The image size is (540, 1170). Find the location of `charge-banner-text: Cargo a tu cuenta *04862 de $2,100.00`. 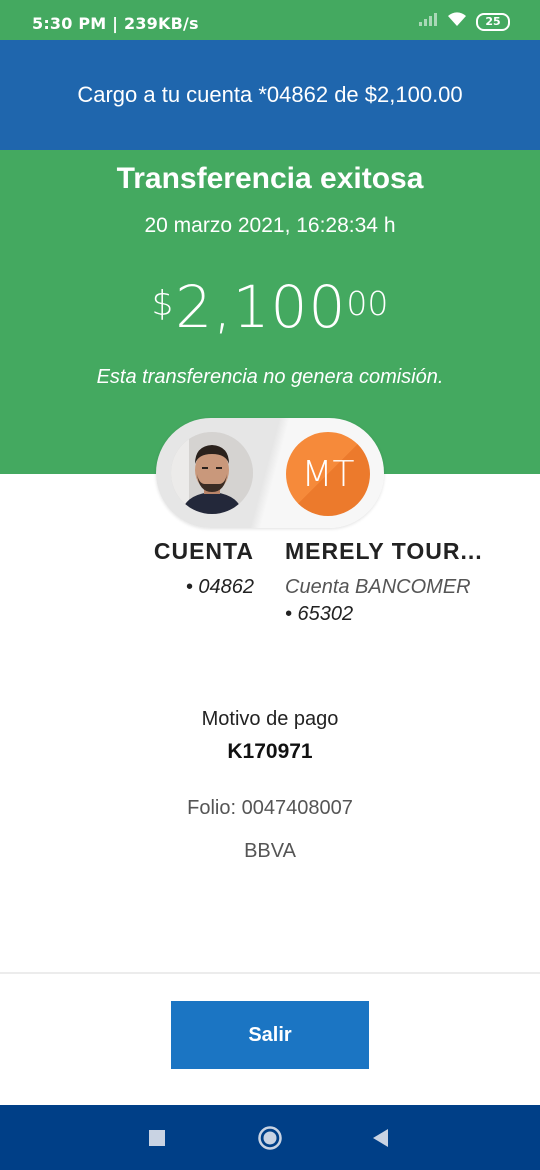

charge-banner-text: Cargo a tu cuenta *04862 de $2,100.00 is located at coordinates (270, 94).